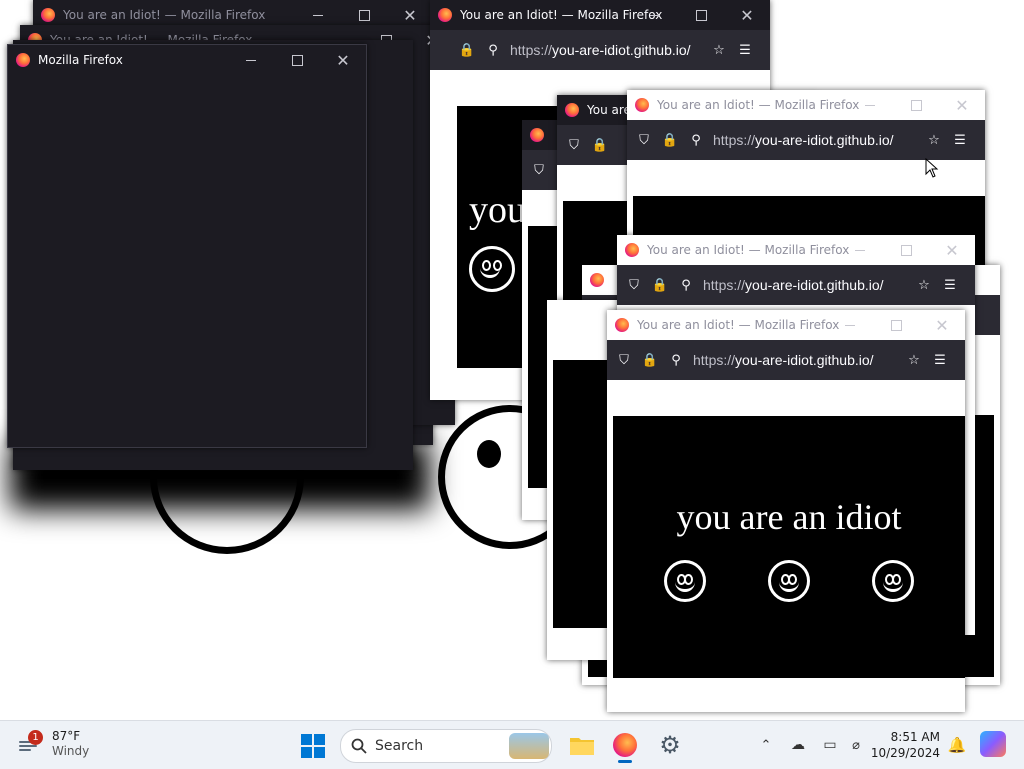  Describe the element at coordinates (446, 746) in the screenshot. I see `taskbar-search: Search` at that location.